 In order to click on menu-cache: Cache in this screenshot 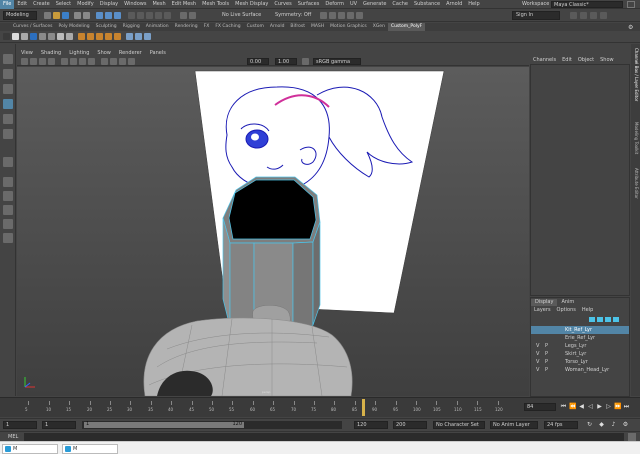, I will do `click(400, 4)`.